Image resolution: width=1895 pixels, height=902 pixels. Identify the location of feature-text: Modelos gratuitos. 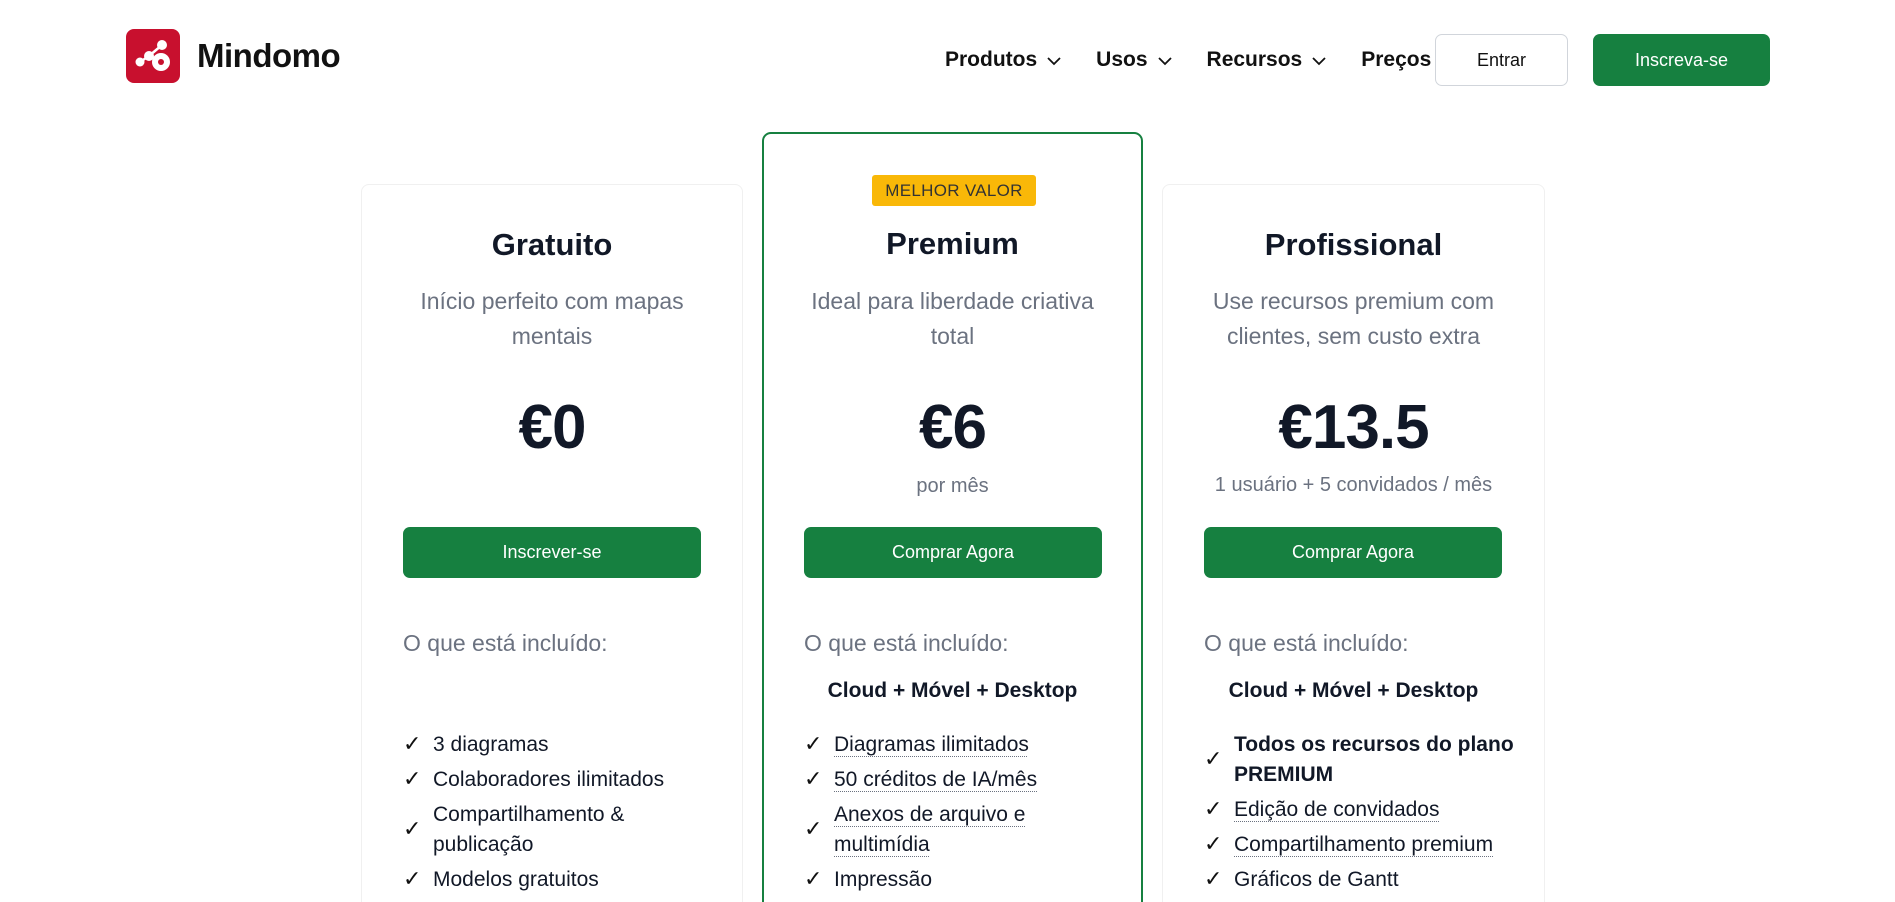
(516, 879).